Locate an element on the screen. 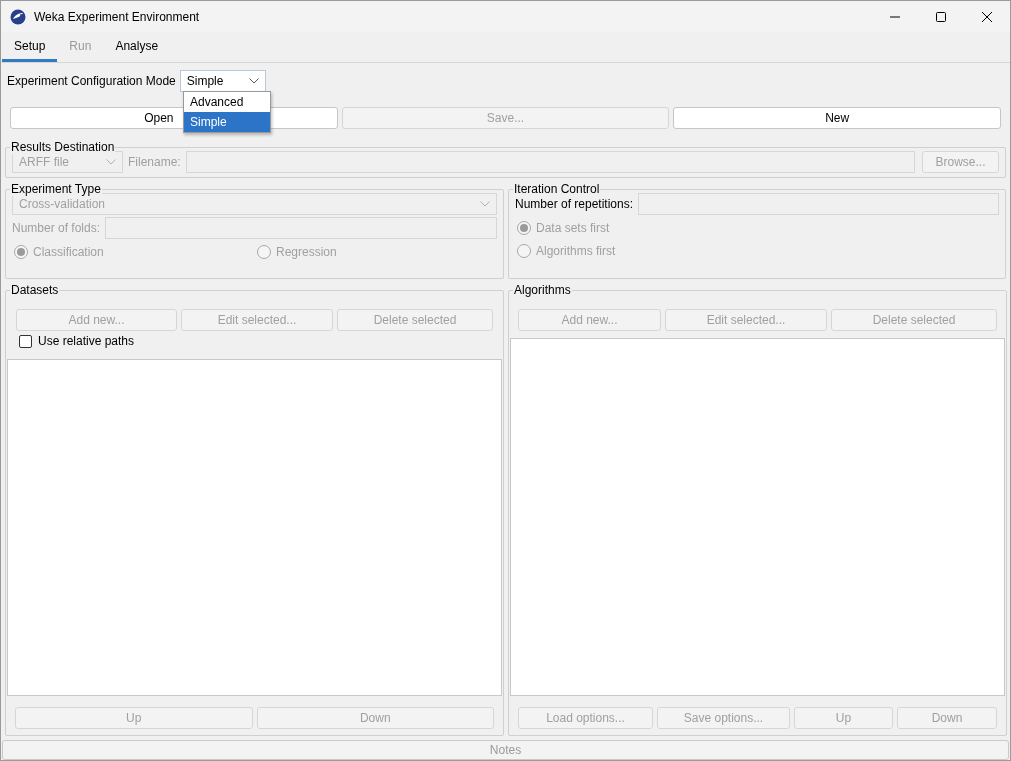 Image resolution: width=1011 pixels, height=761 pixels. menu-option: Advanced is located at coordinates (227, 102).